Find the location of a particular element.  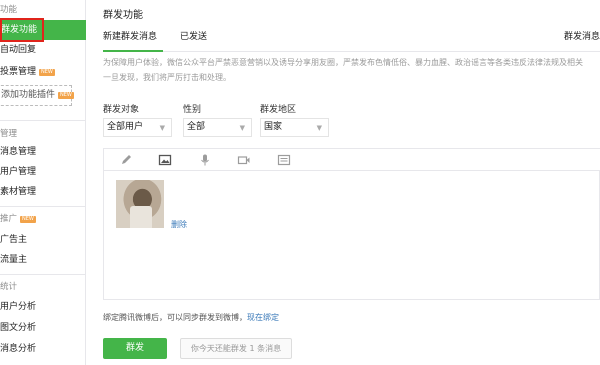

region-label: 群发地区 is located at coordinates (278, 110).